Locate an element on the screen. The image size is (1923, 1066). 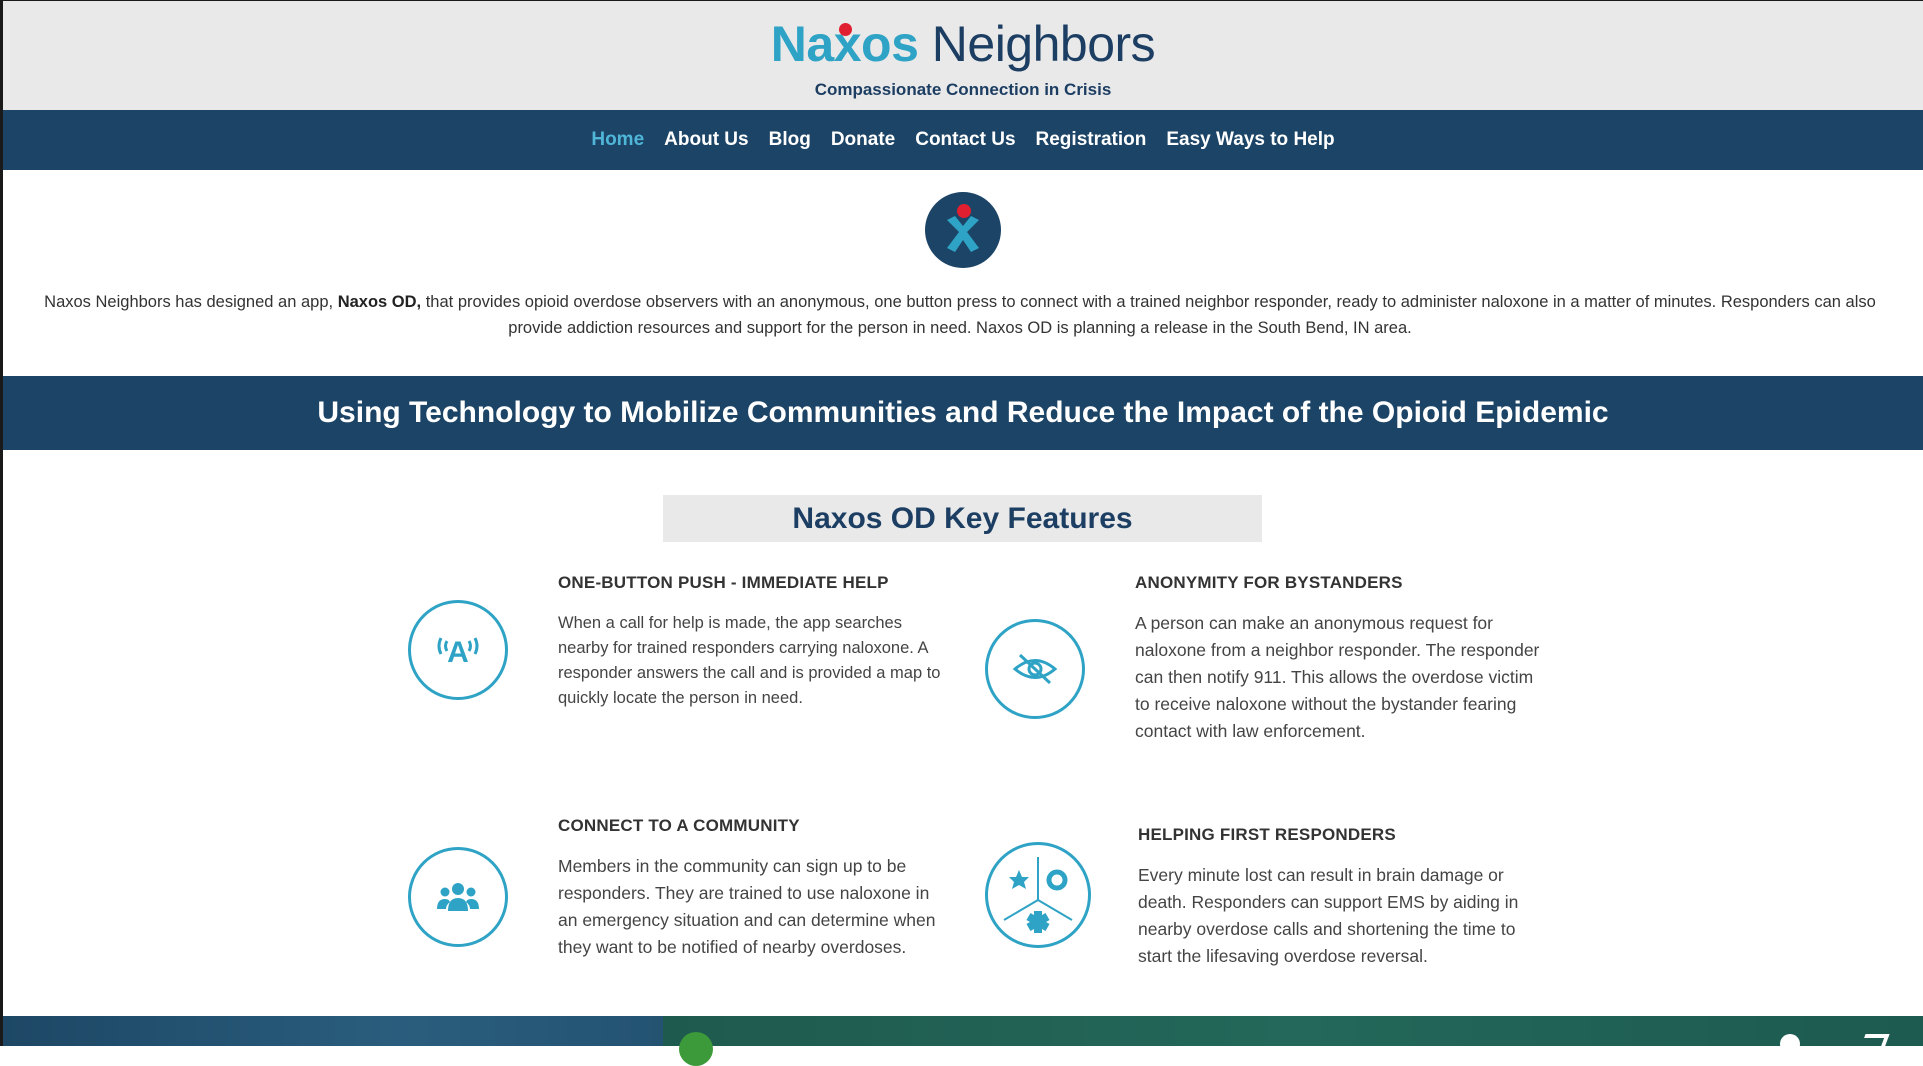
nav-item-registration: Registration is located at coordinates (1091, 140).